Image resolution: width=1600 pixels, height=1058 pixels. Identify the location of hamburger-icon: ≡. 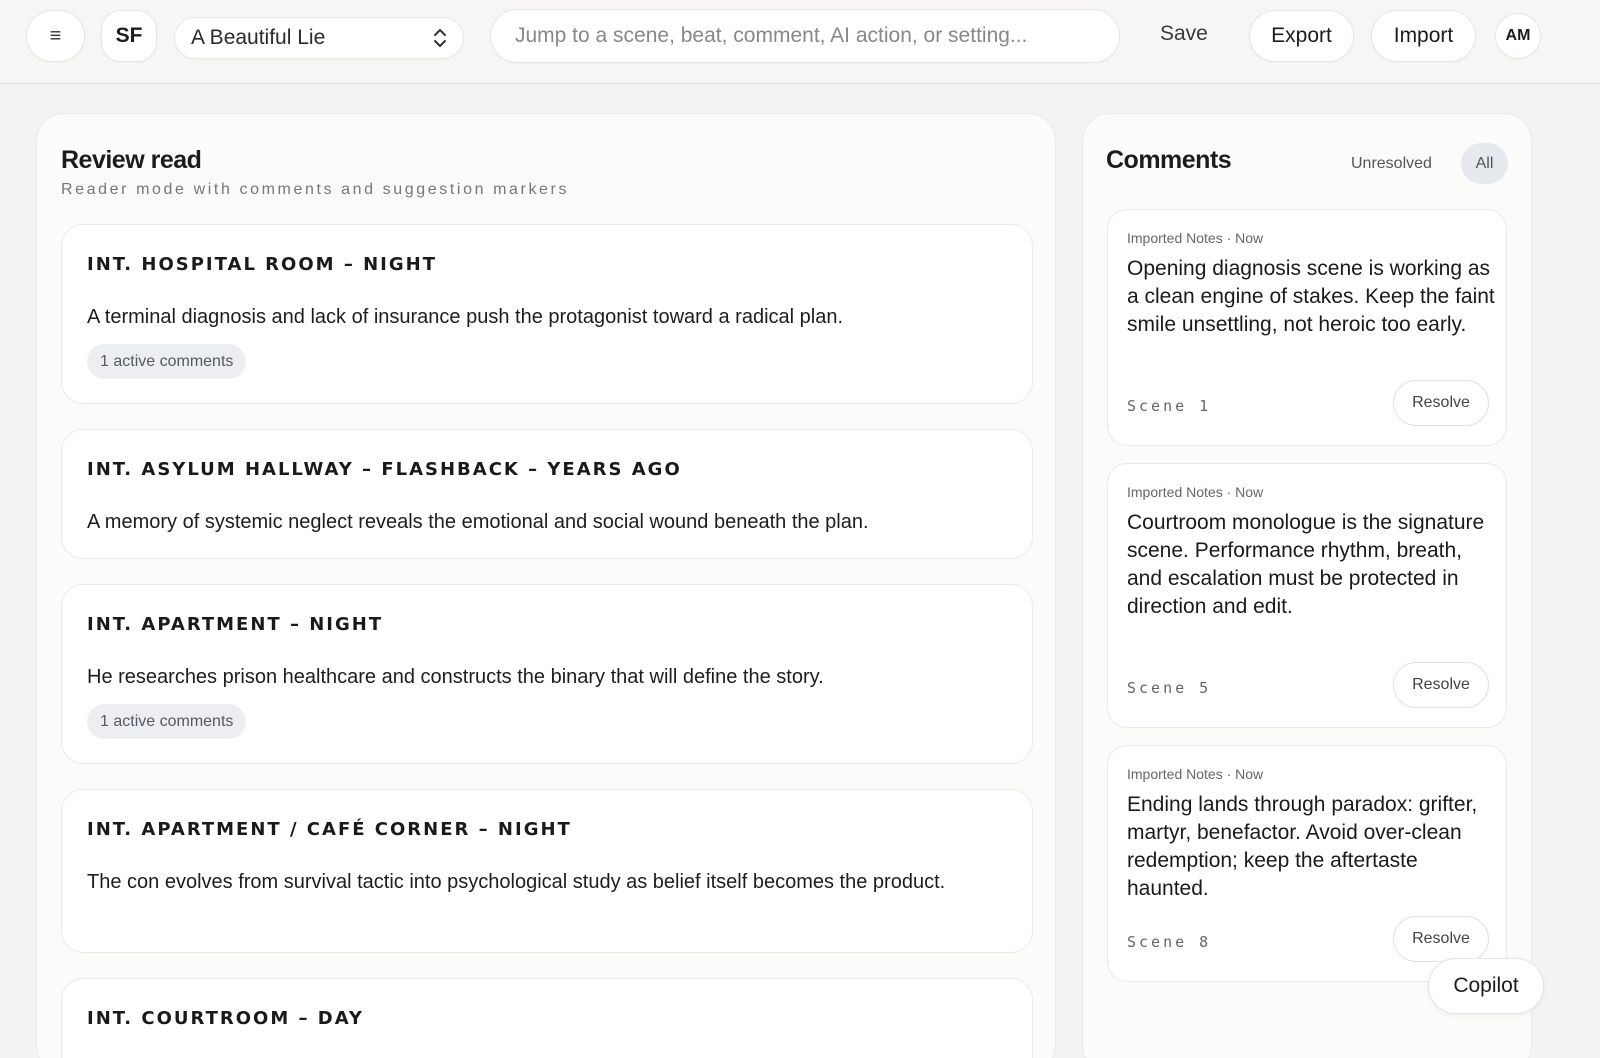
(55, 35).